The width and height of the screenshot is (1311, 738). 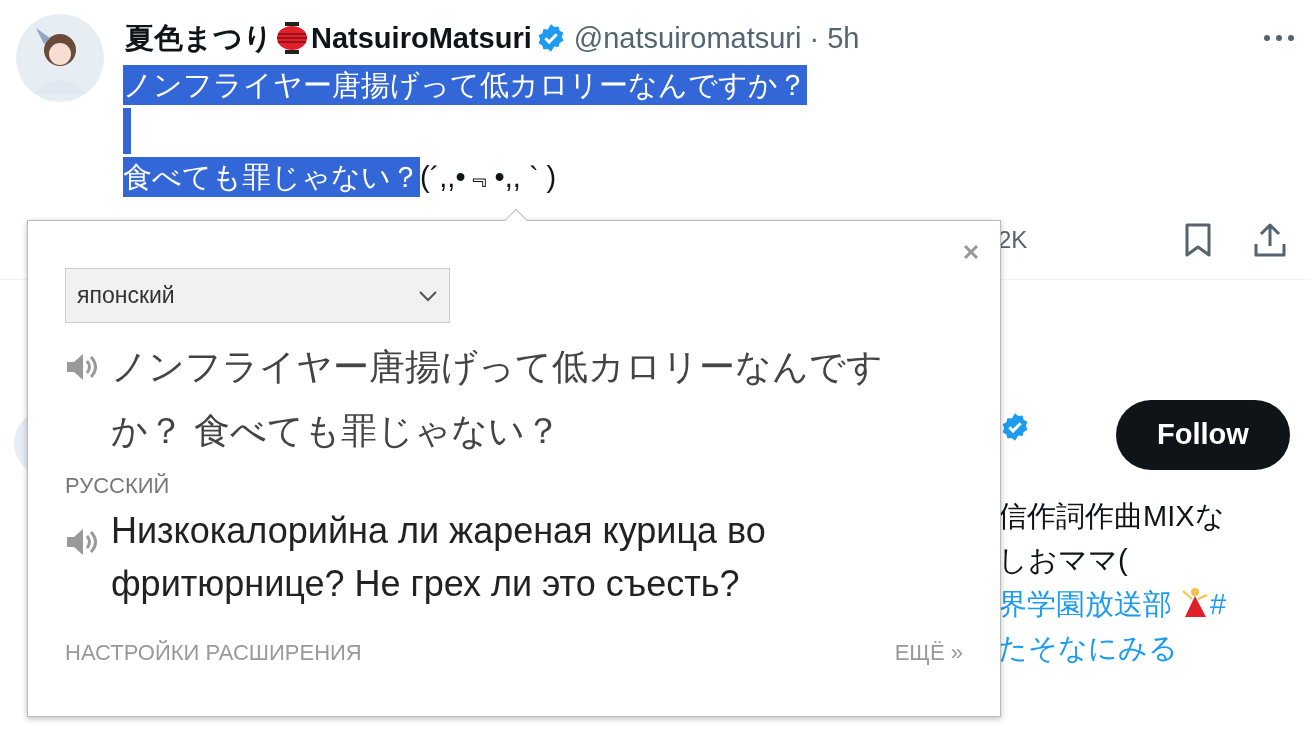 What do you see at coordinates (118, 486) in the screenshot?
I see `target-language-label: РУССКИЙ` at bounding box center [118, 486].